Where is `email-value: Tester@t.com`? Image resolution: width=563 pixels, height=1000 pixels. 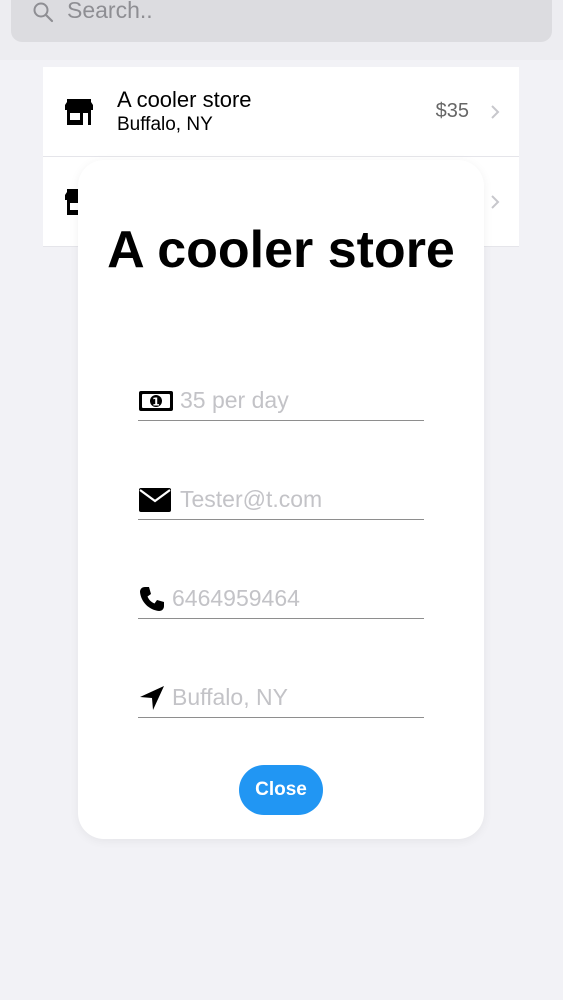 email-value: Tester@t.com is located at coordinates (251, 499).